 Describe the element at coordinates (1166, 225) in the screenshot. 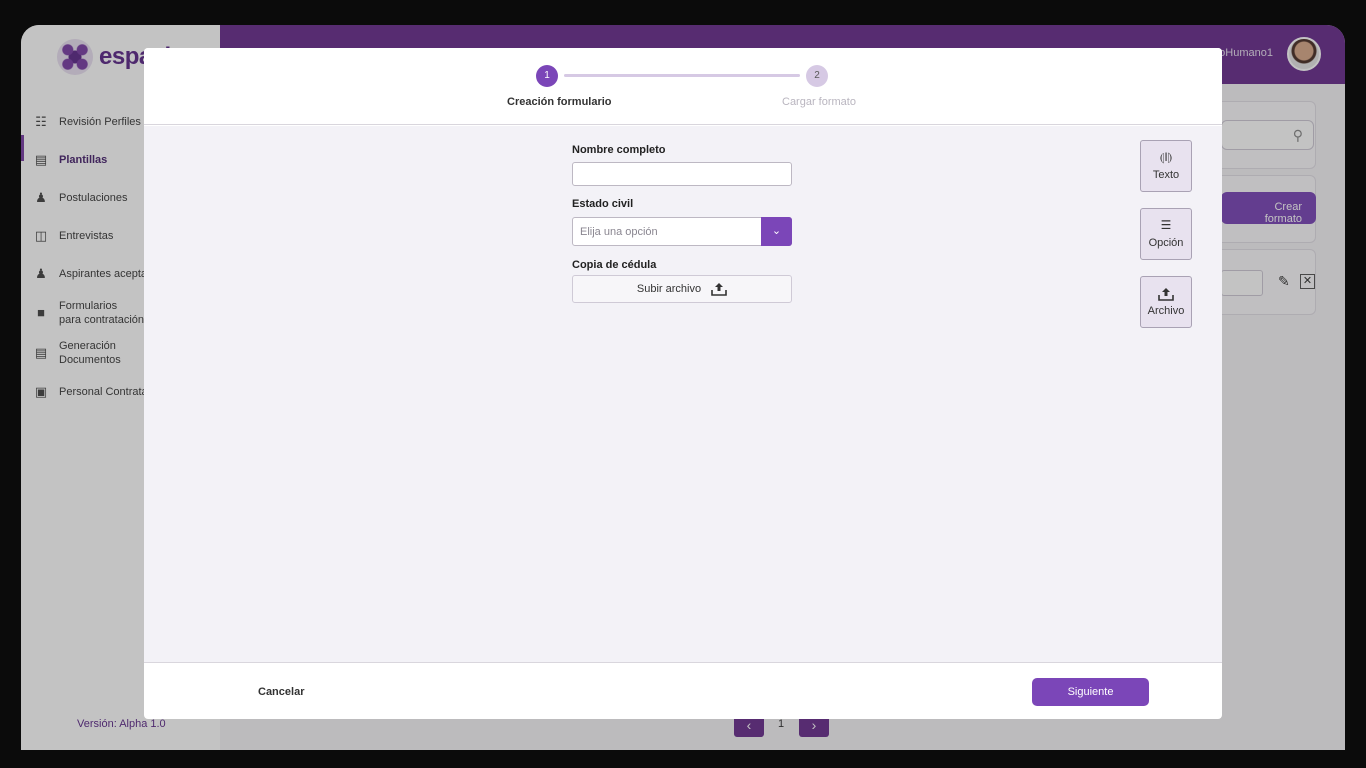

I see `checklist-icon: ☰` at that location.